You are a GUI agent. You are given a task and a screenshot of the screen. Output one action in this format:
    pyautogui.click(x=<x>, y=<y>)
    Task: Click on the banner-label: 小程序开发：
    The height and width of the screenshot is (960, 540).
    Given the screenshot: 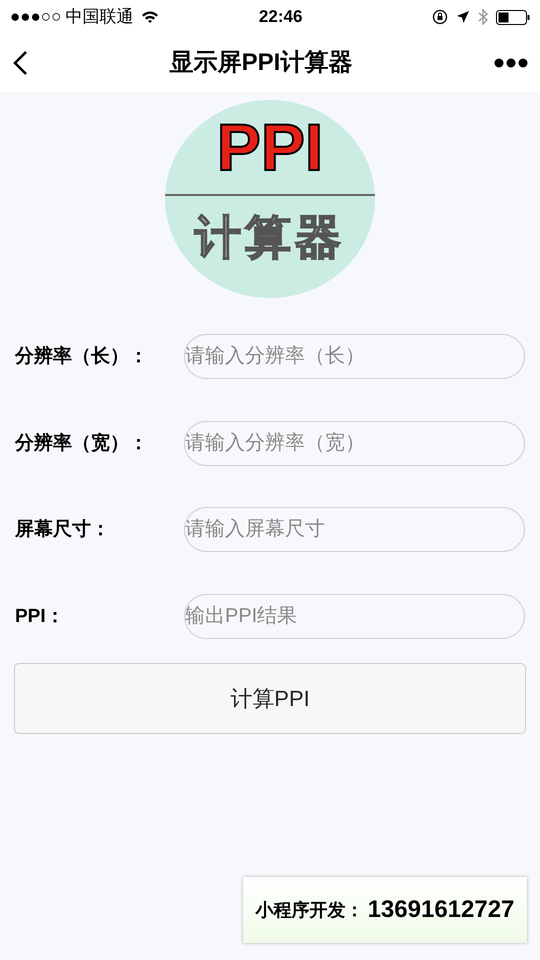 What is the action you would take?
    pyautogui.click(x=310, y=910)
    